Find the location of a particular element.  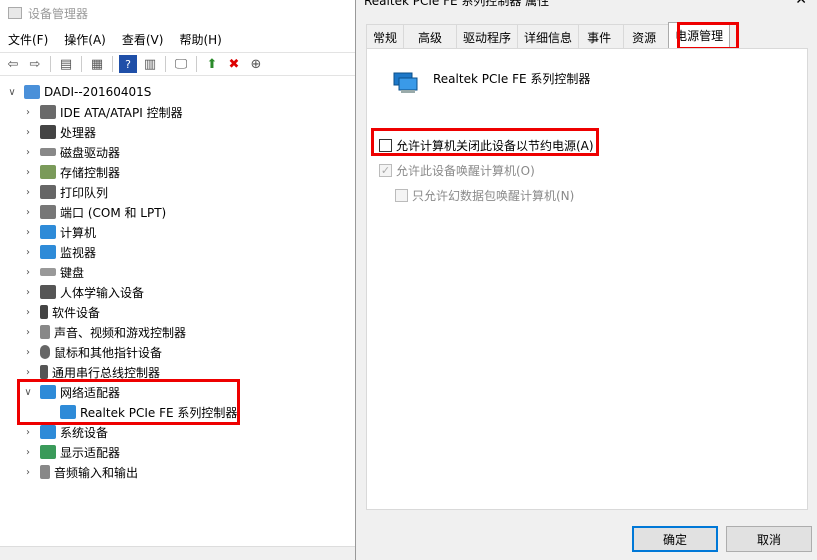

help-icon: ? is located at coordinates (128, 64).